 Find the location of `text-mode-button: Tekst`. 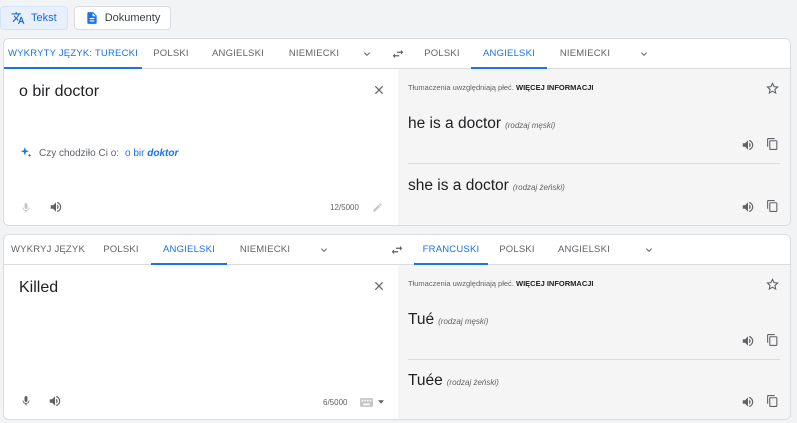

text-mode-button: Tekst is located at coordinates (34, 18).